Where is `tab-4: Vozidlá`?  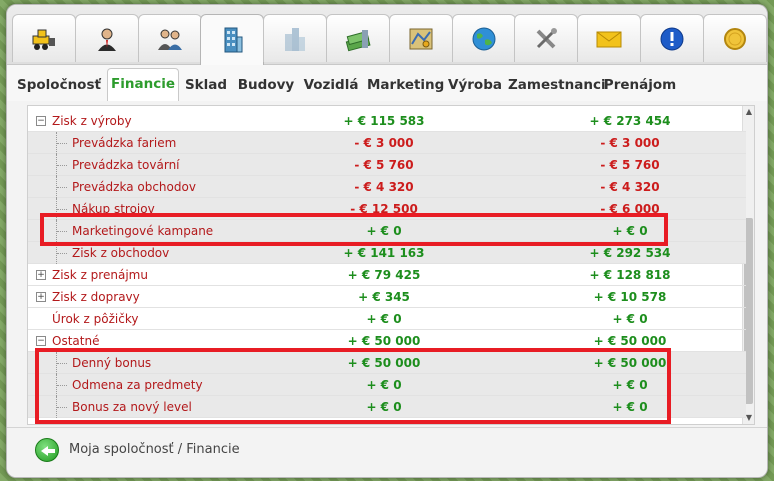 tab-4: Vozidlá is located at coordinates (331, 85).